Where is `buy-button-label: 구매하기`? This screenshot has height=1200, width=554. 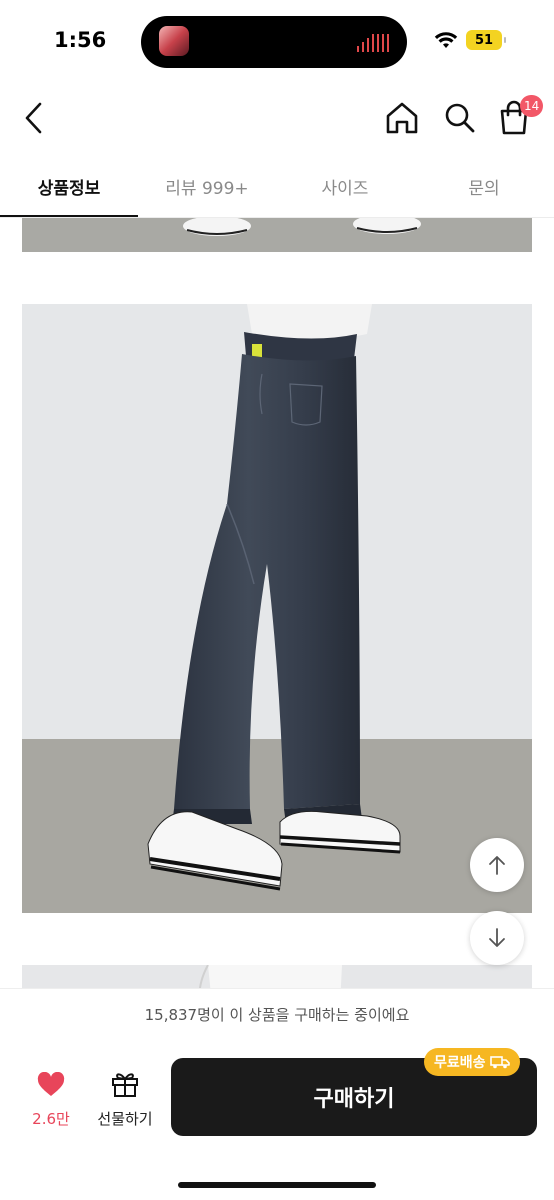
buy-button-label: 구매하기 is located at coordinates (354, 1099).